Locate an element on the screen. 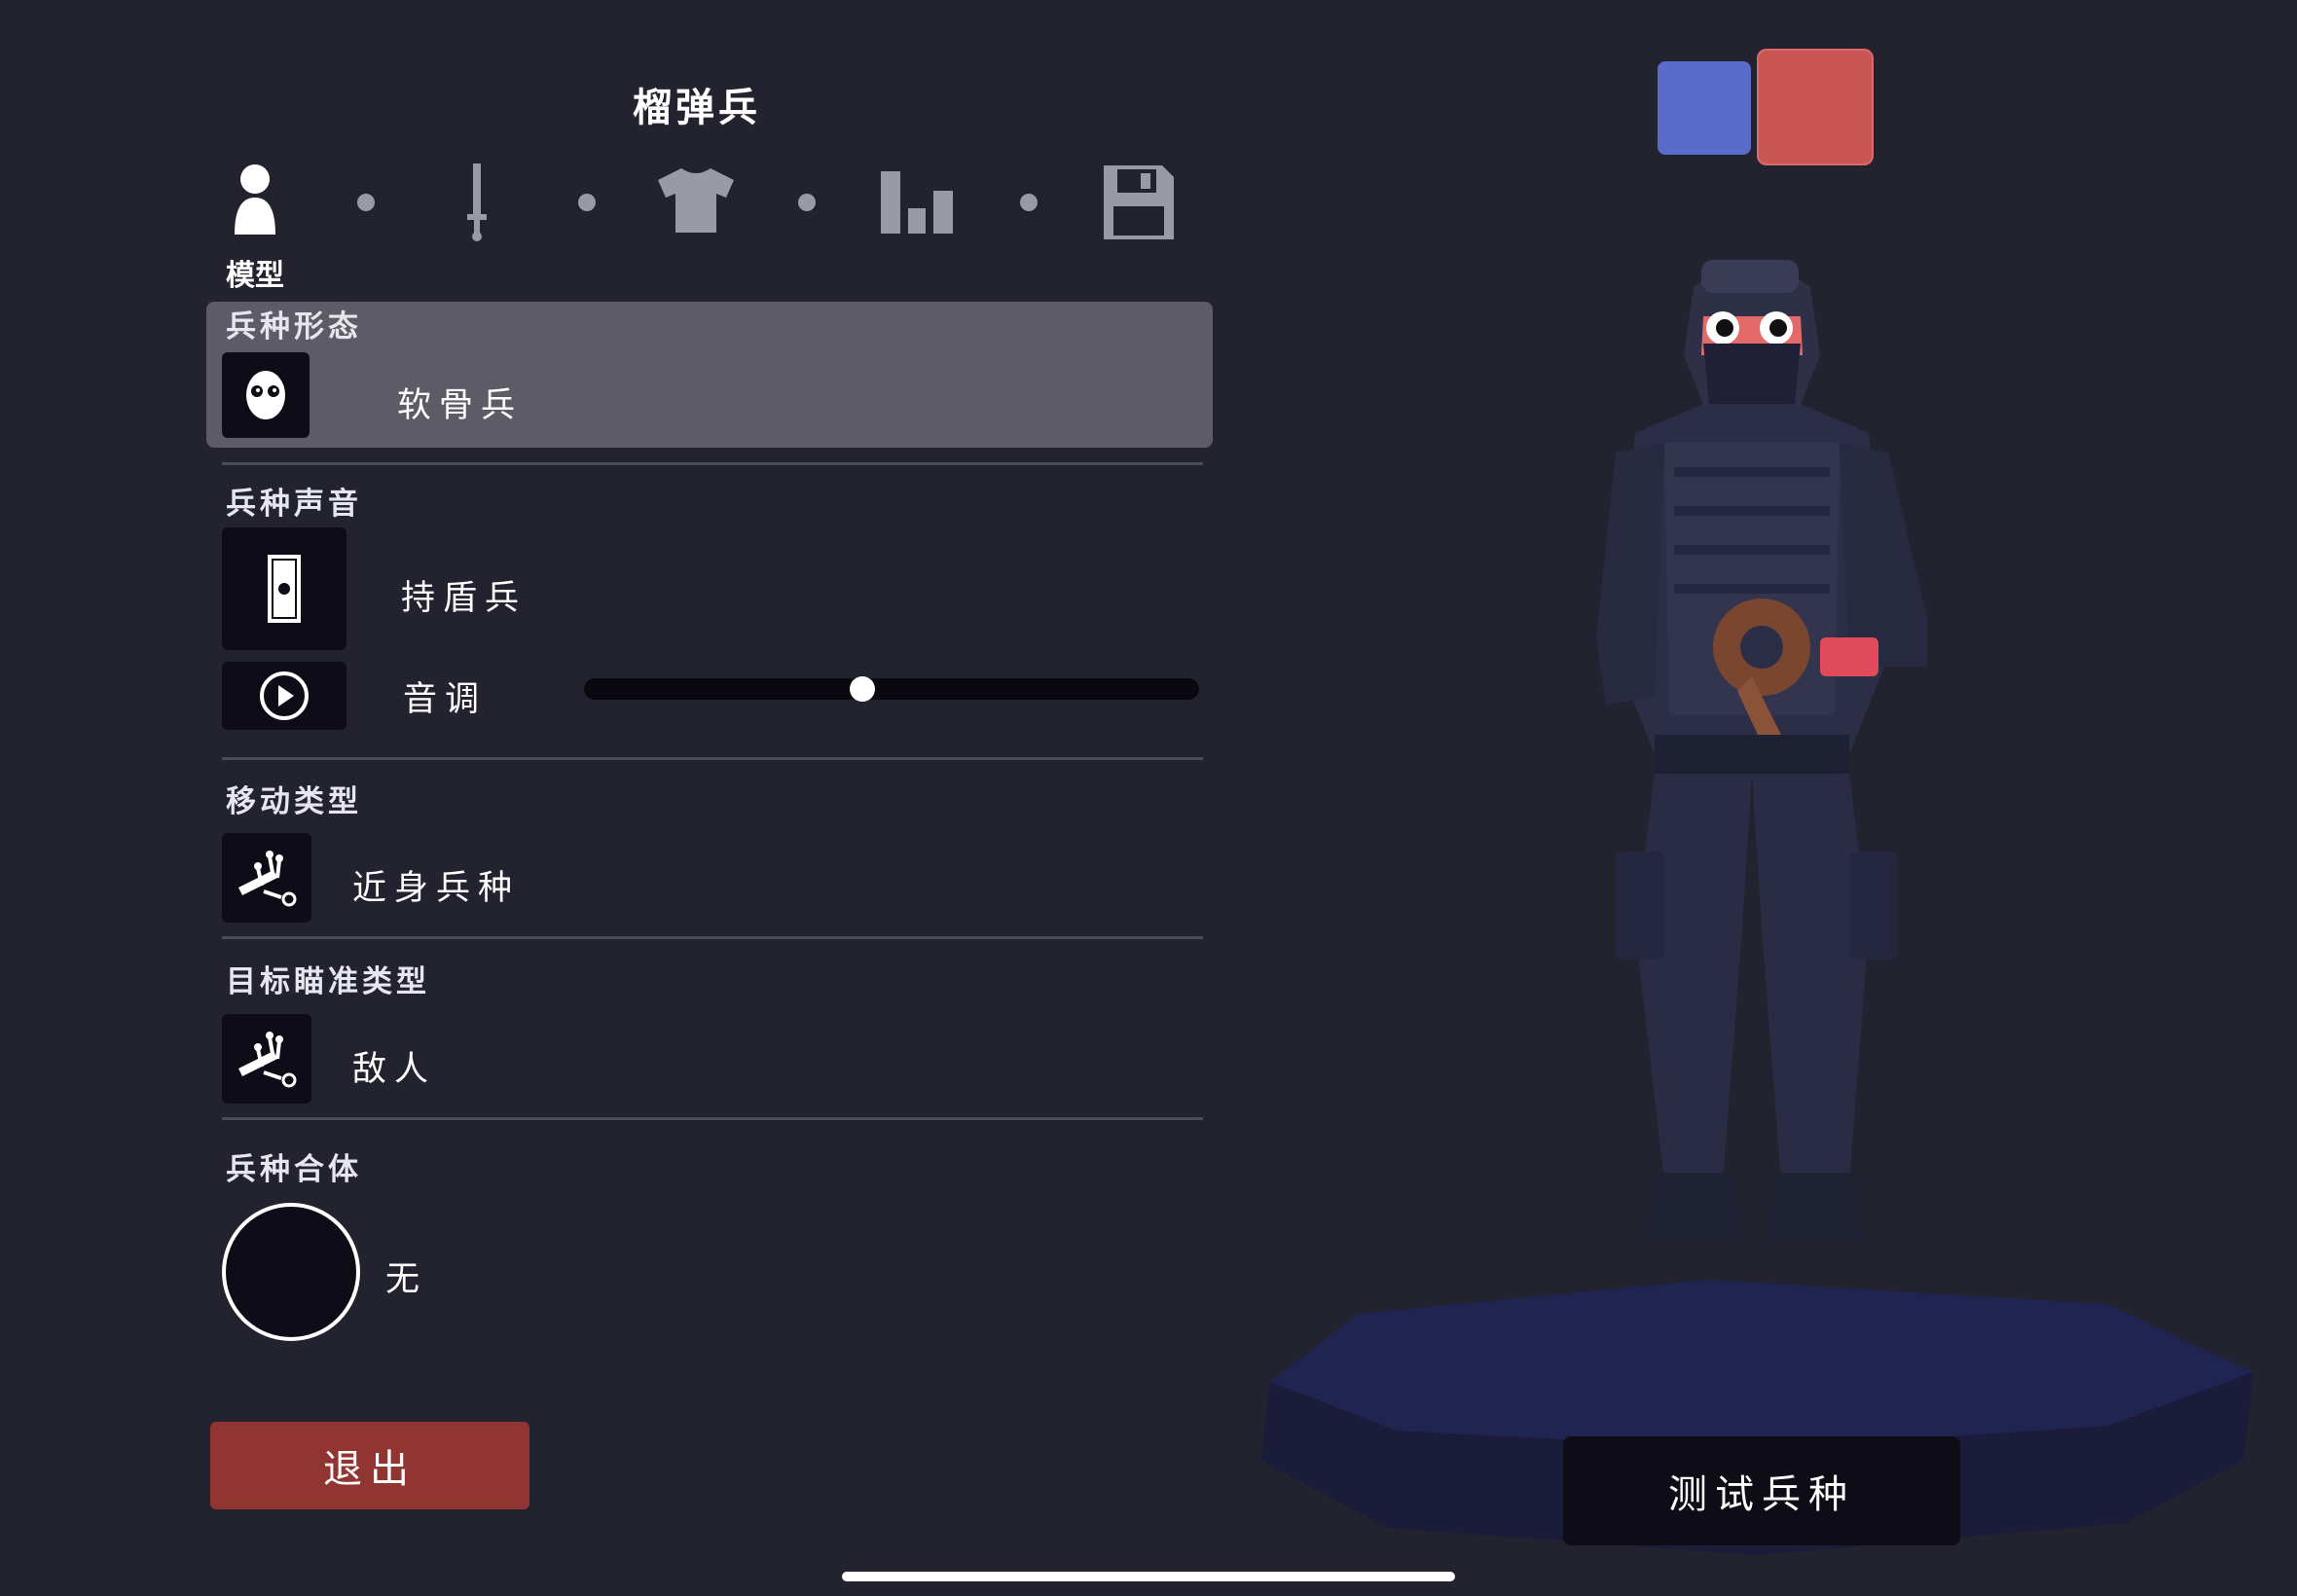 The height and width of the screenshot is (1596, 2297). targeting-icon-button is located at coordinates (266, 1059).